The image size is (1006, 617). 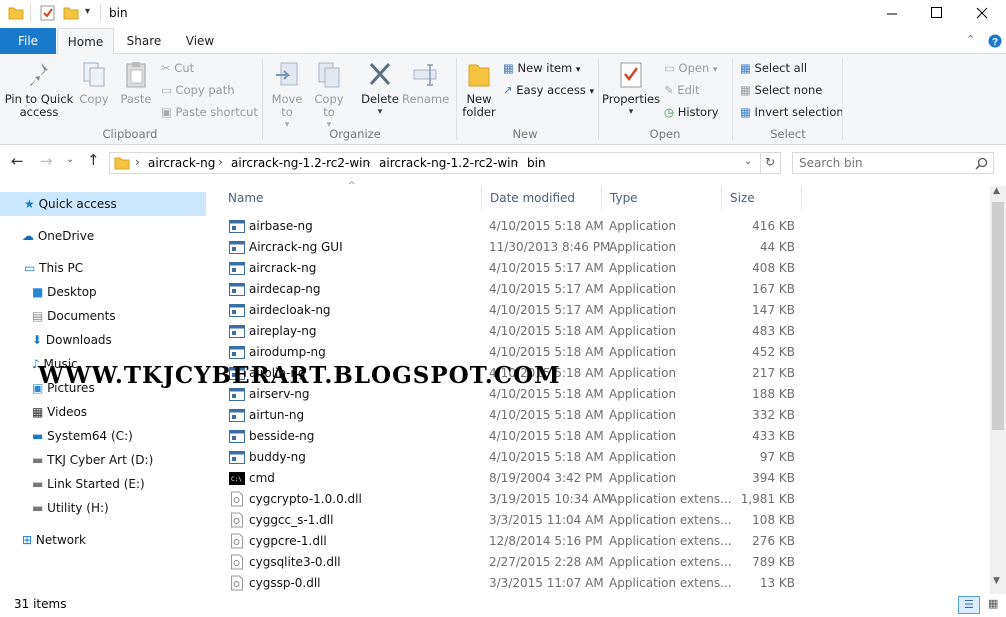 I want to click on file-size: 108 KB, so click(x=773, y=520).